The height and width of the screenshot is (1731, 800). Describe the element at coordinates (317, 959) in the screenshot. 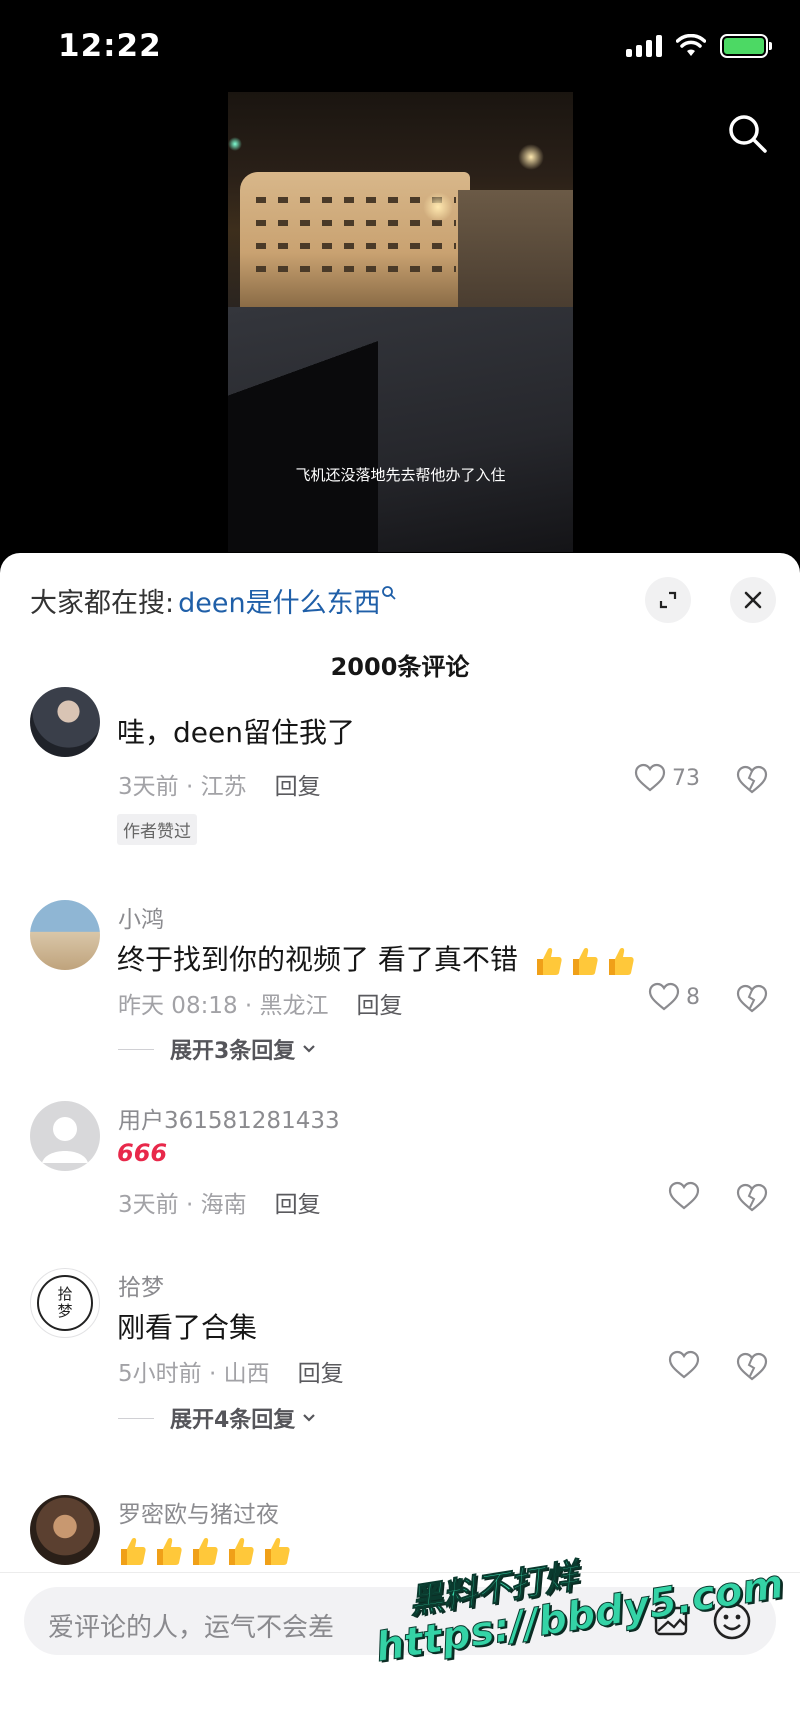

I see `comment-text-content: 终于找到你的视频了 看了真不错` at that location.